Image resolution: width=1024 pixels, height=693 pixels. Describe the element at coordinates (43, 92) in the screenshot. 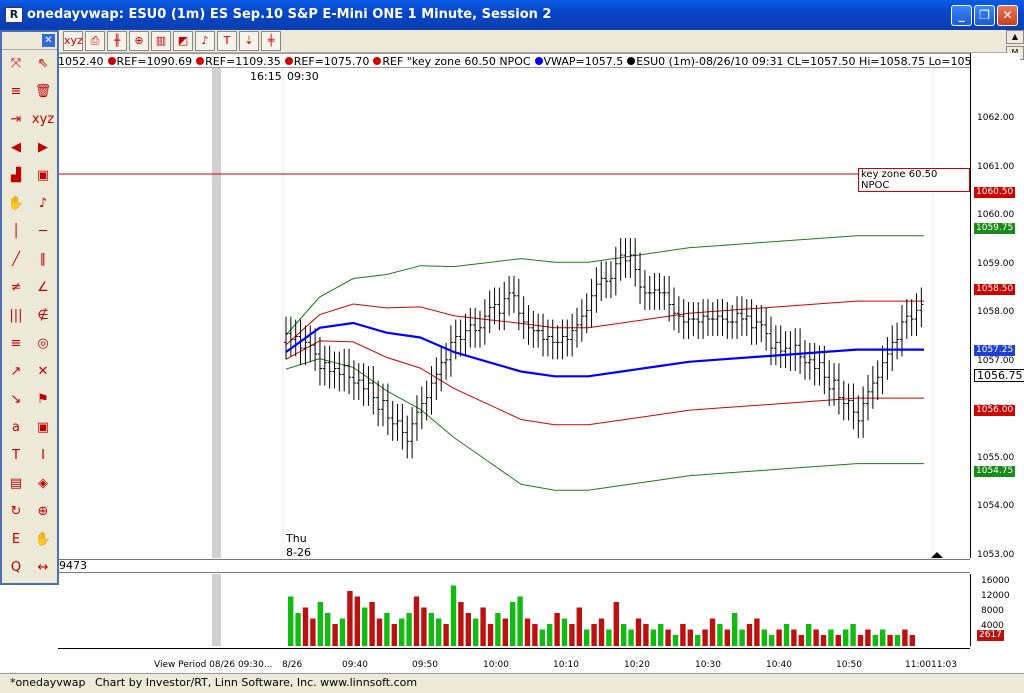

I see `trash-icon: 🗑` at that location.